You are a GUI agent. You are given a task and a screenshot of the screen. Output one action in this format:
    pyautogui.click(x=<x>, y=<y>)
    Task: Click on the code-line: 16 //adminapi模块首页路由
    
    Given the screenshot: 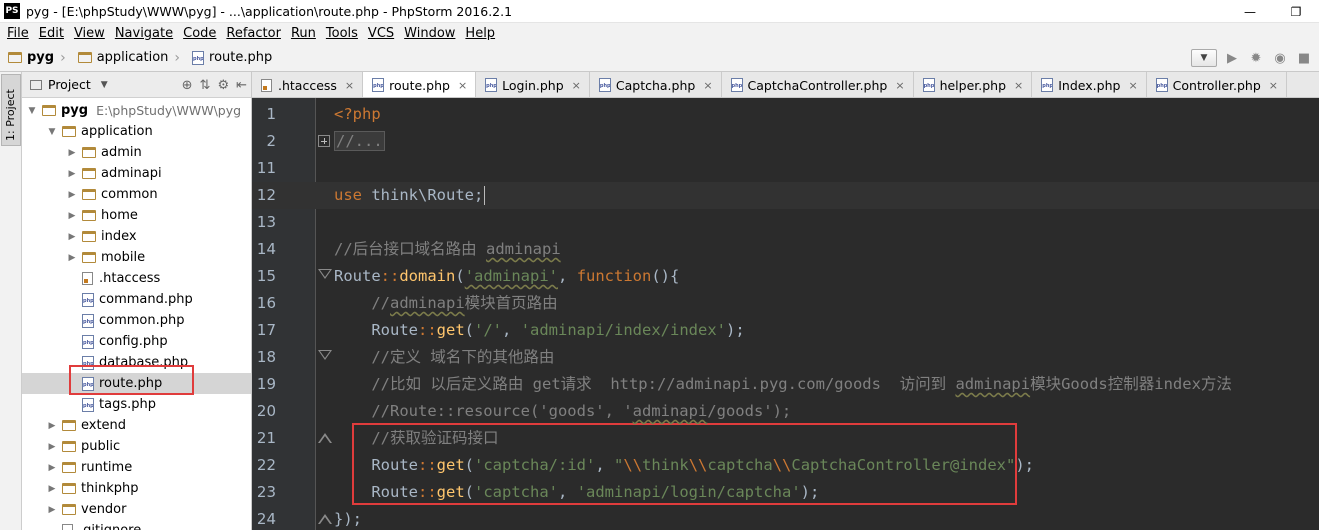 What is the action you would take?
    pyautogui.click(x=785, y=303)
    